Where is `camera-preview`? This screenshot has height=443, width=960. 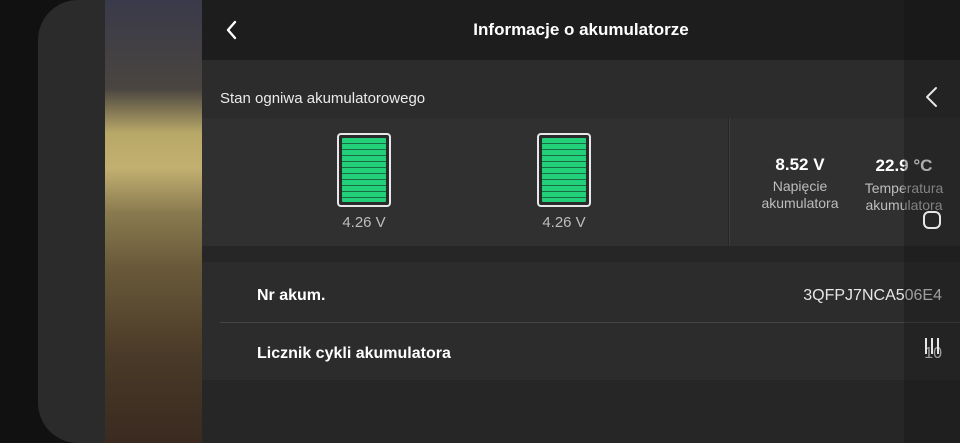
camera-preview is located at coordinates (155, 221).